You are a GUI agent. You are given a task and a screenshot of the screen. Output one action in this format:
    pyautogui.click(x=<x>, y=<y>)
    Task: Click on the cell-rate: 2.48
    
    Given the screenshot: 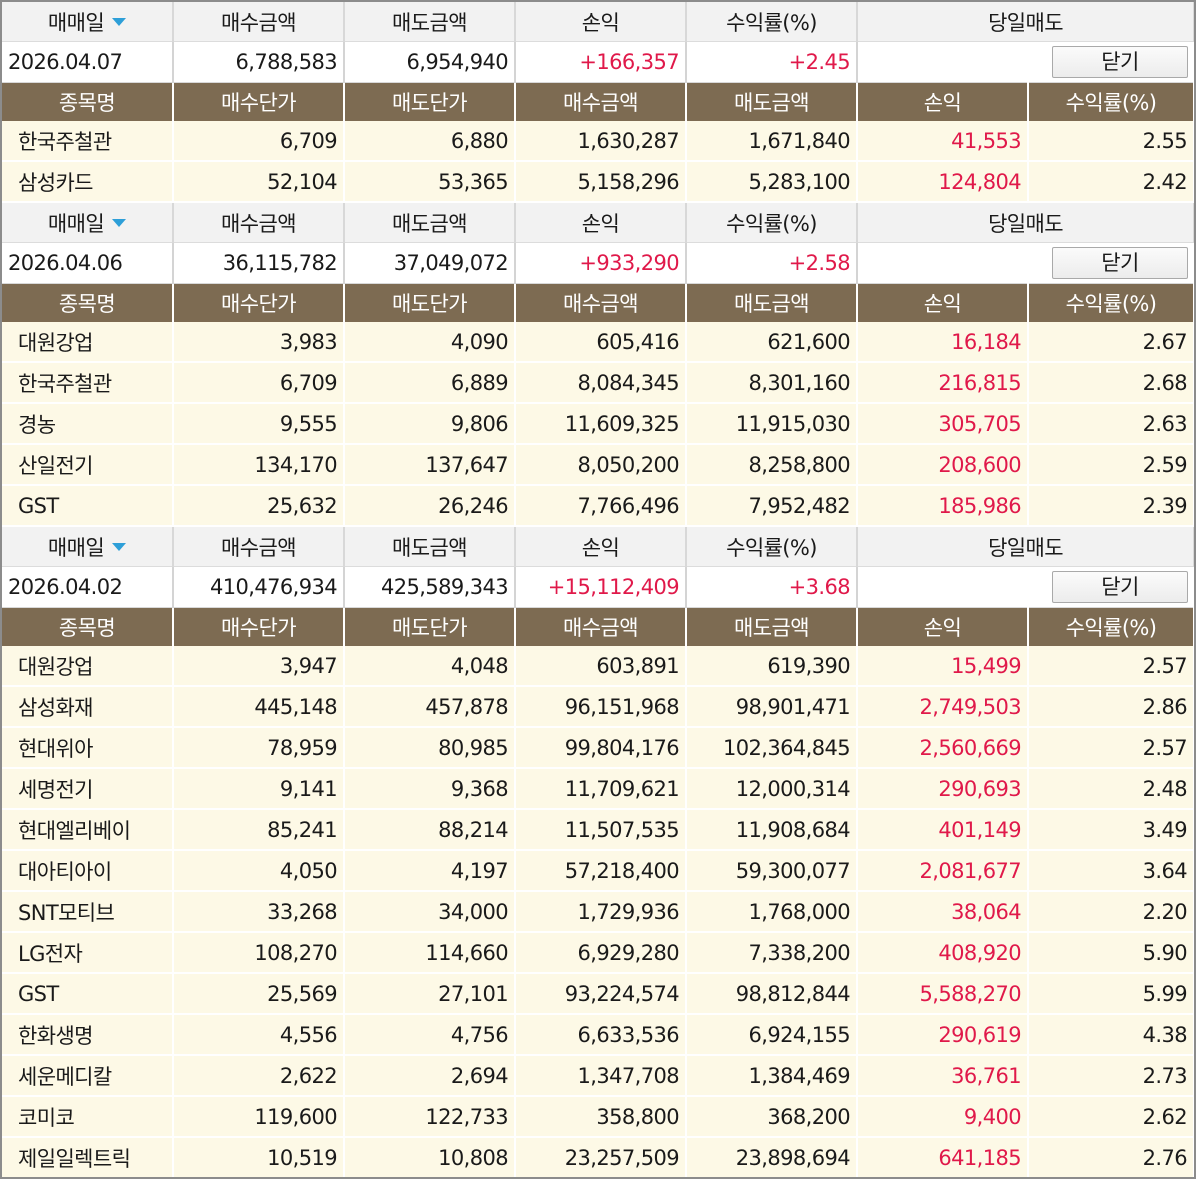 What is the action you would take?
    pyautogui.click(x=1111, y=789)
    